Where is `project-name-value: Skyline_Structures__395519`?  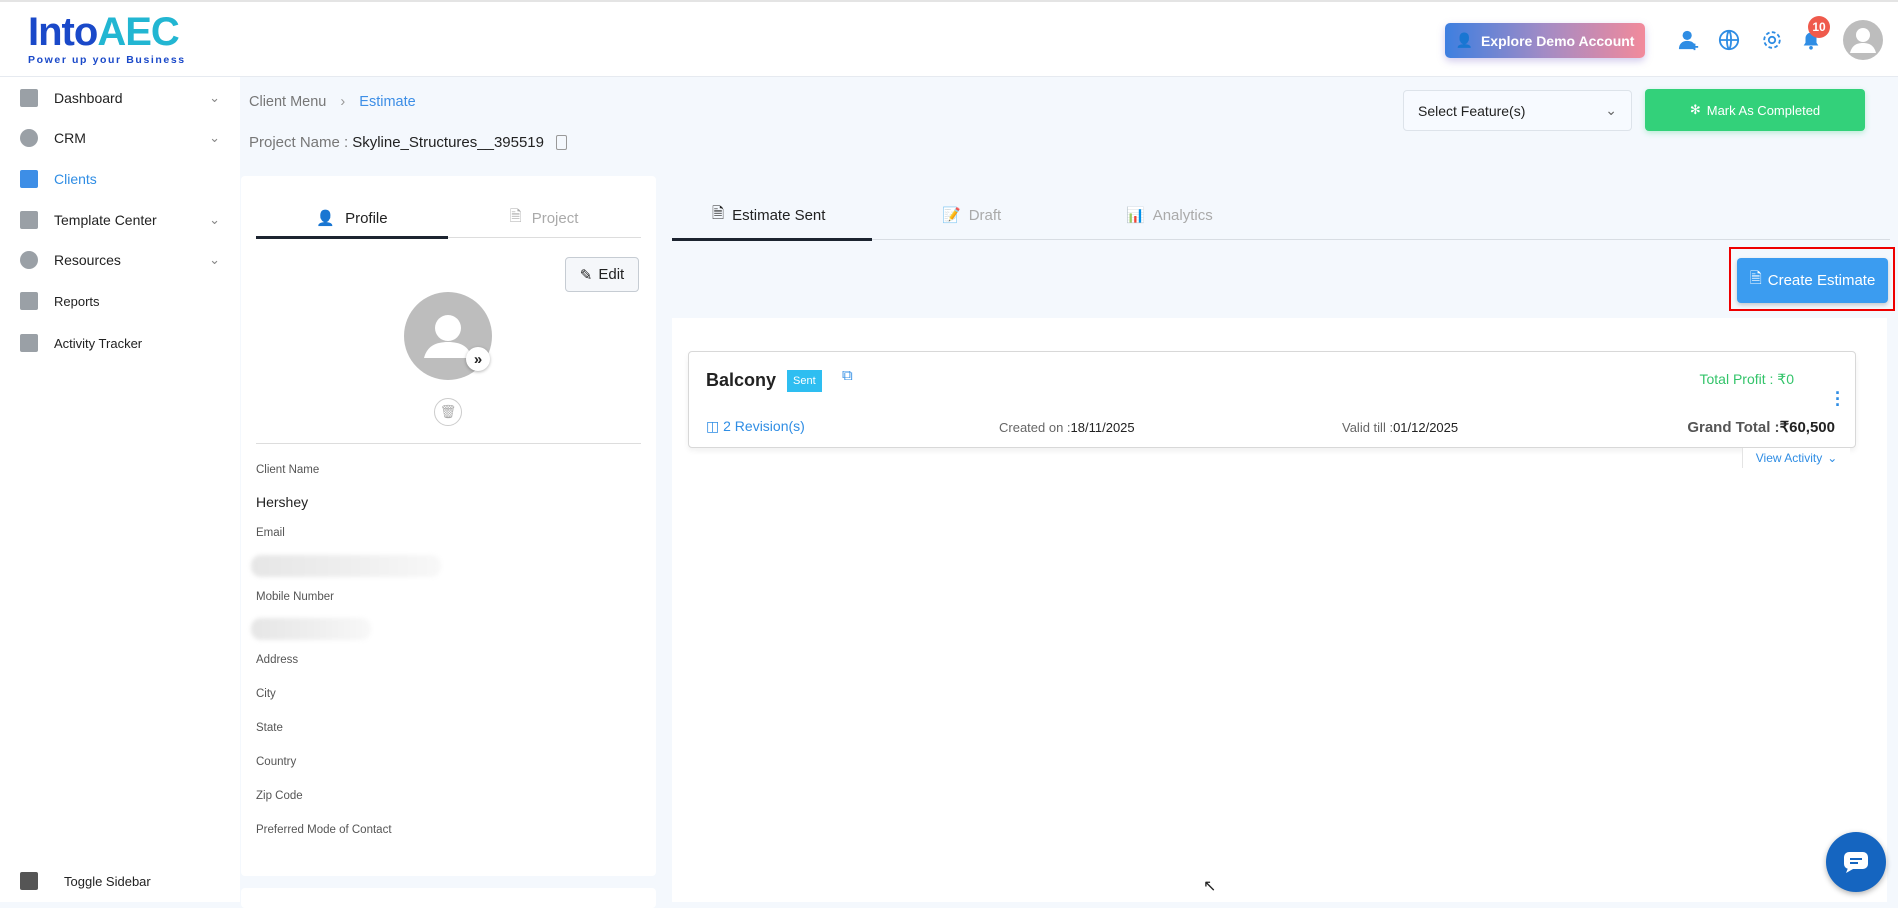 project-name-value: Skyline_Structures__395519 is located at coordinates (448, 142).